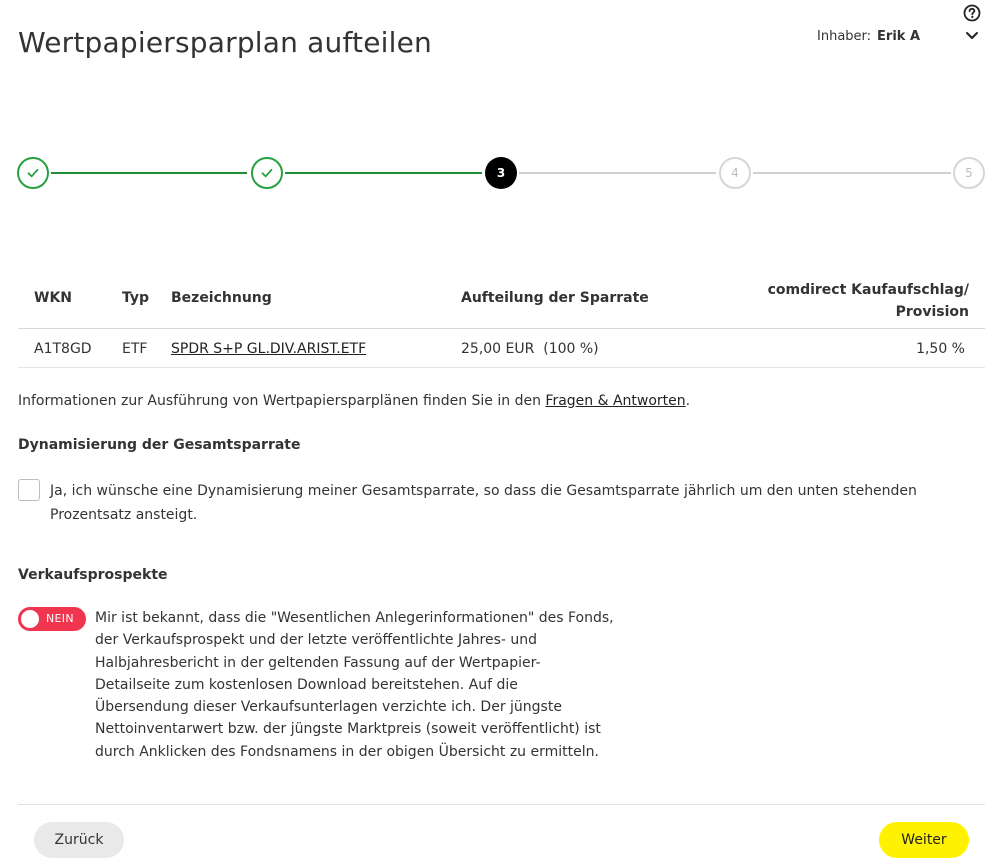  Describe the element at coordinates (972, 13) in the screenshot. I see `question-circle-icon` at that location.